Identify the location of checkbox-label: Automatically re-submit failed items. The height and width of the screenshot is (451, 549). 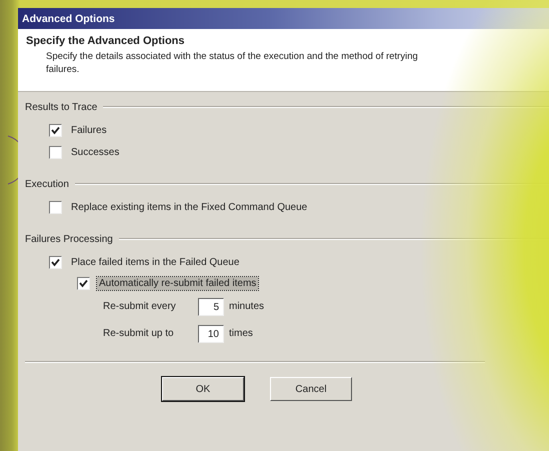
(177, 283).